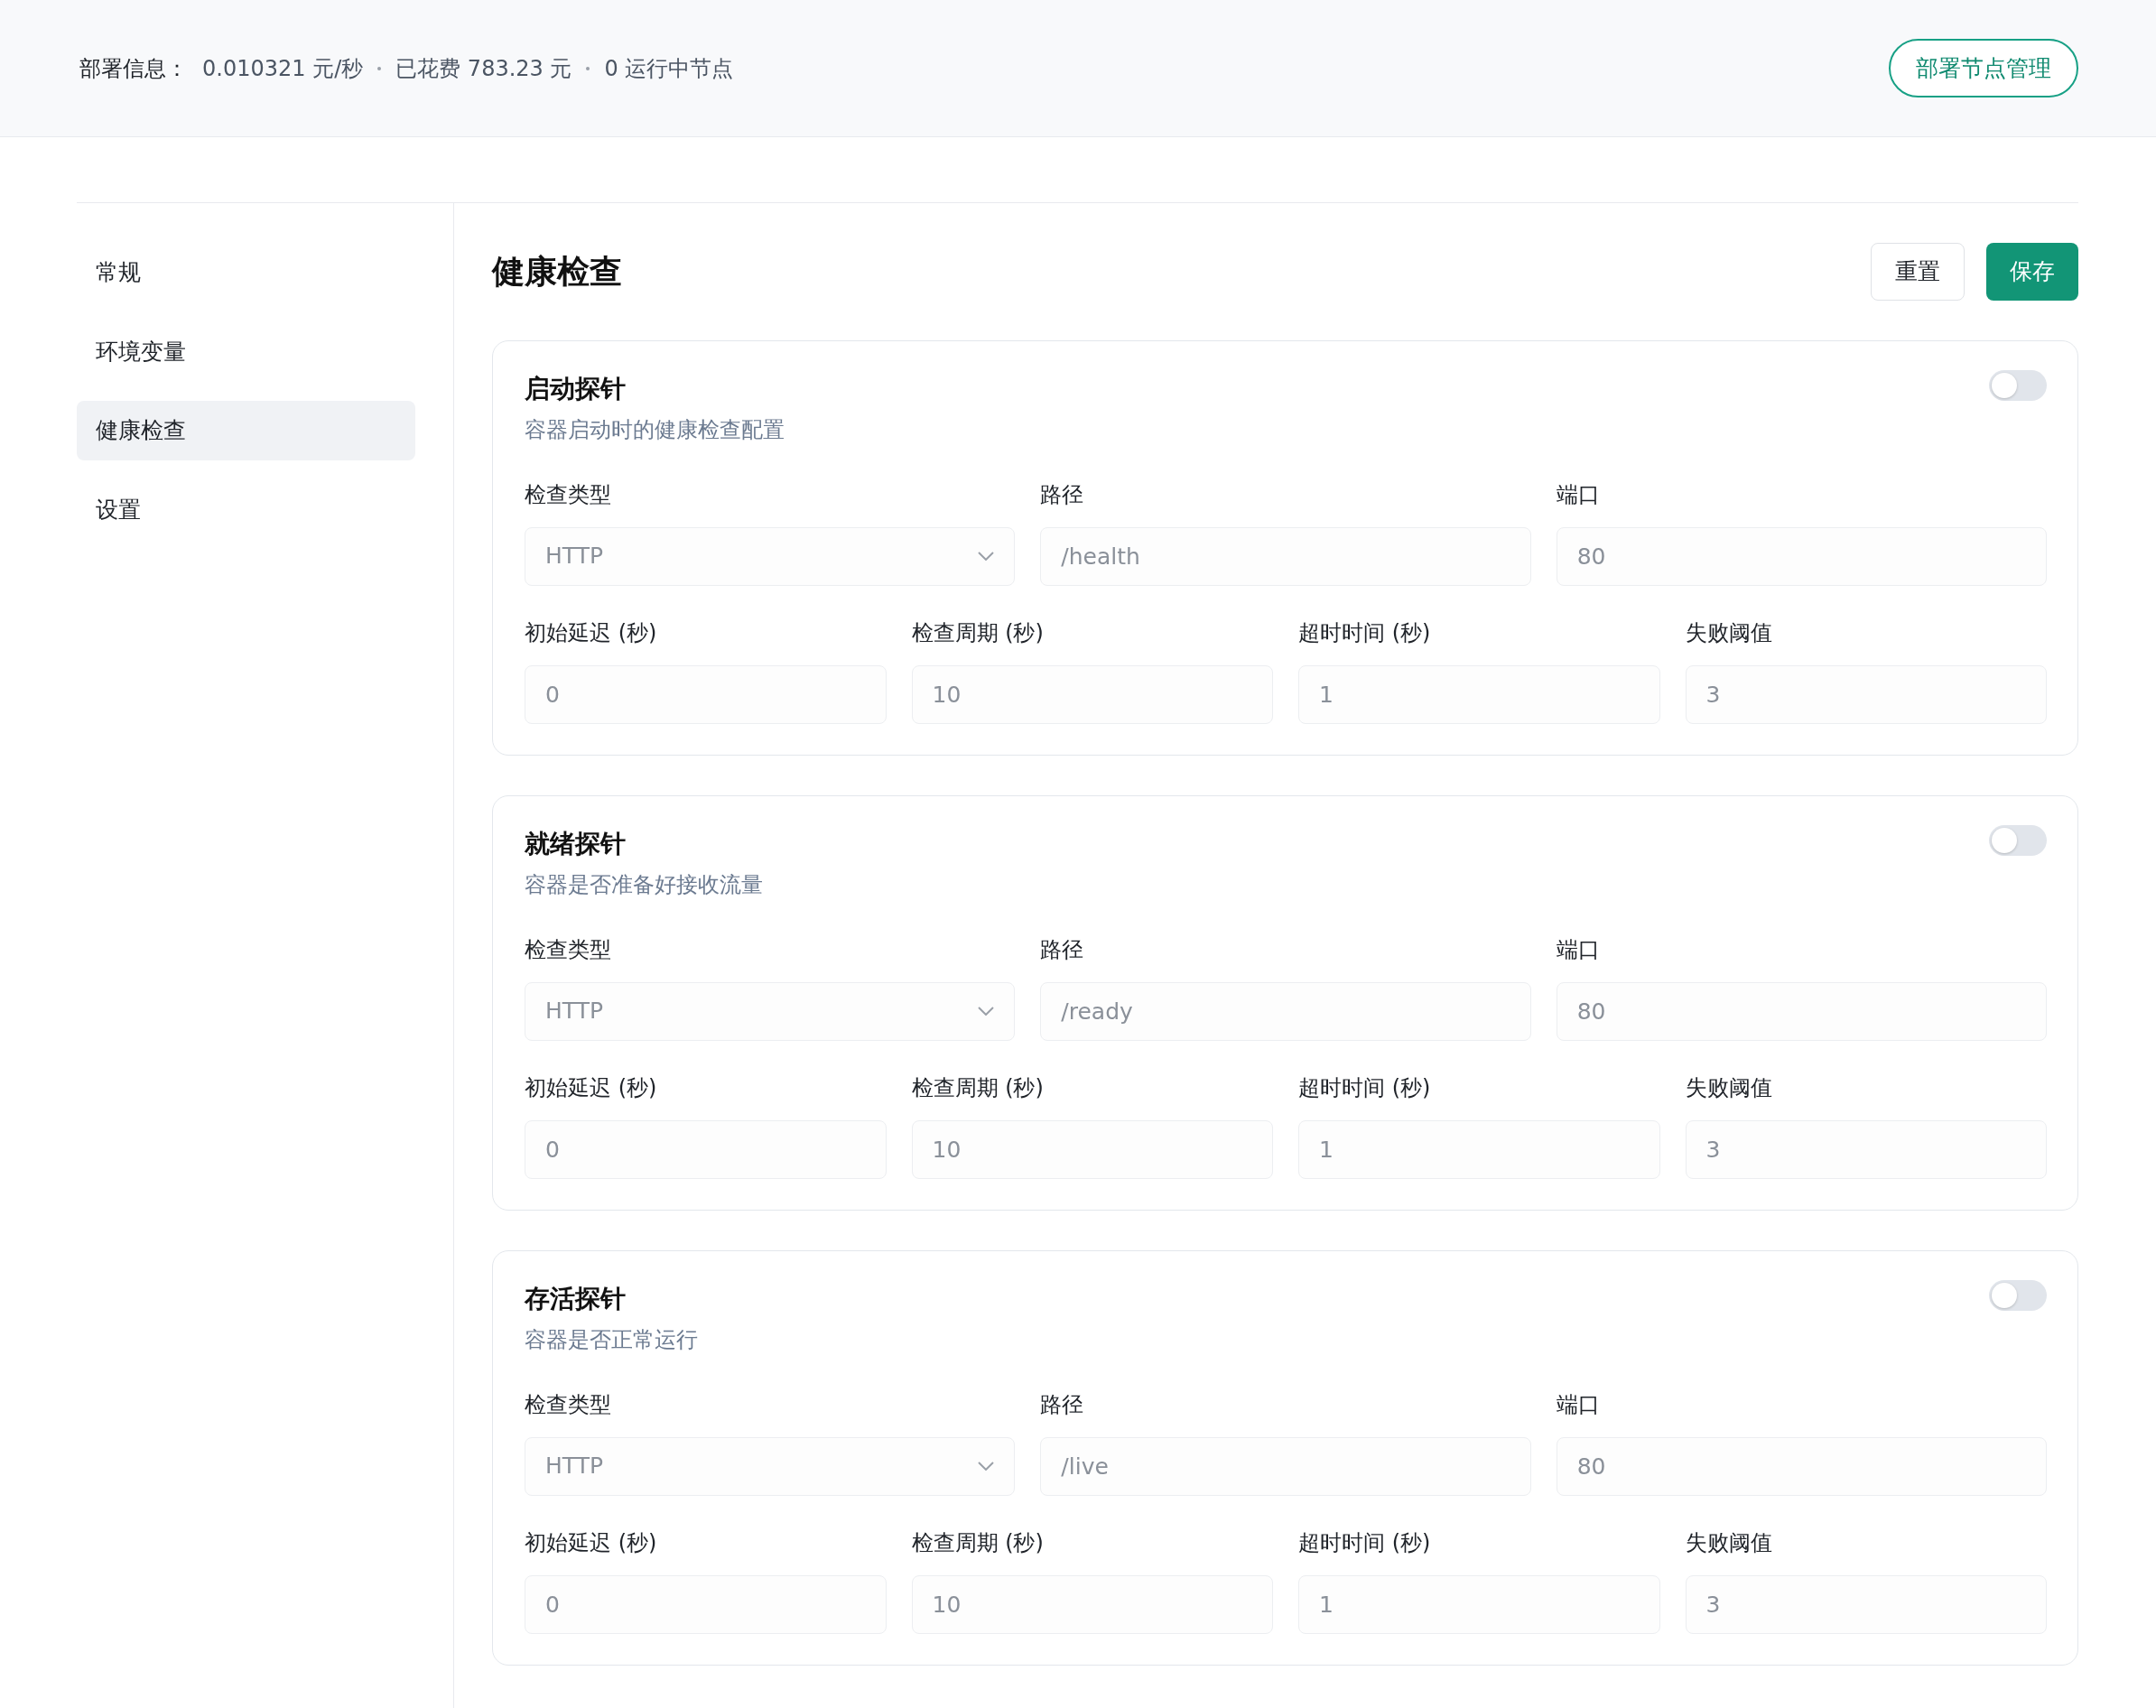 The image size is (2156, 1708). What do you see at coordinates (612, 1339) in the screenshot?
I see `probe-description: 容器是否正常运行` at bounding box center [612, 1339].